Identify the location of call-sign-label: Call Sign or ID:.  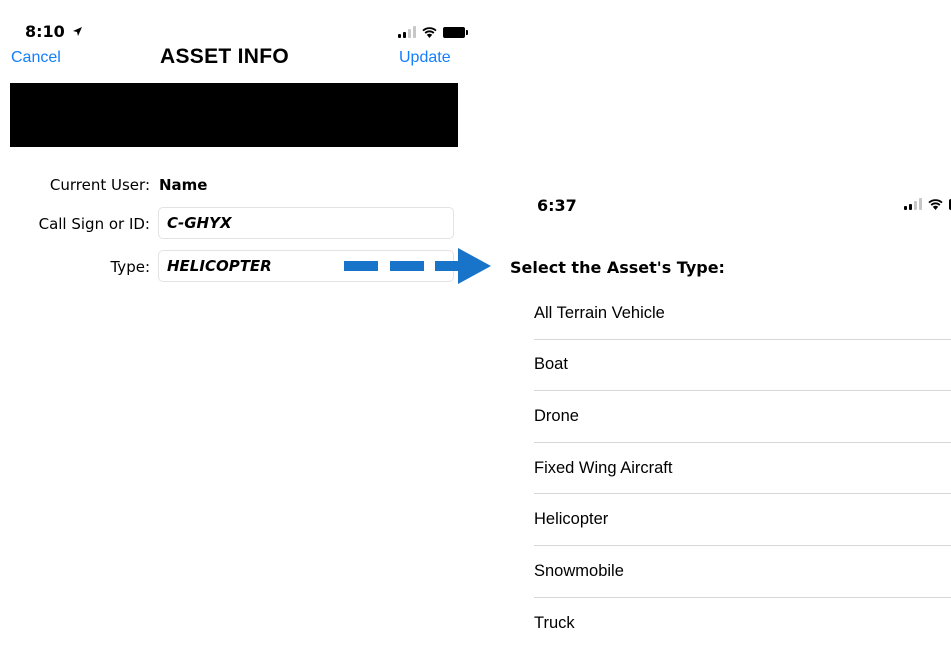
(94, 224).